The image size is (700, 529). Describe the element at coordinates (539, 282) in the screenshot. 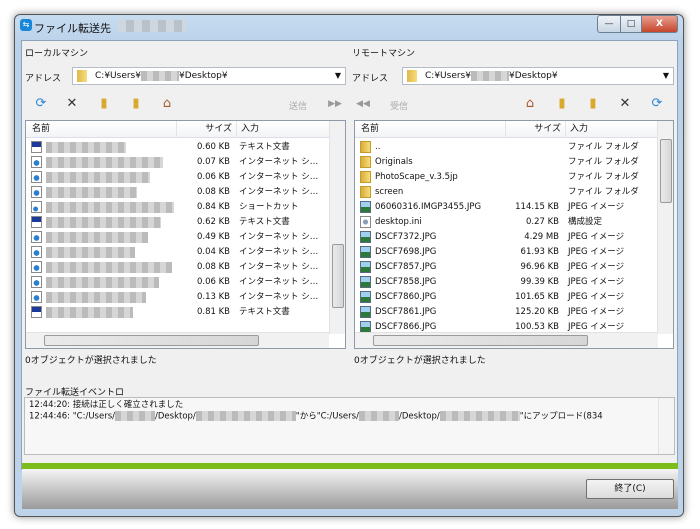

I see `file-size: 99.39 KB` at that location.